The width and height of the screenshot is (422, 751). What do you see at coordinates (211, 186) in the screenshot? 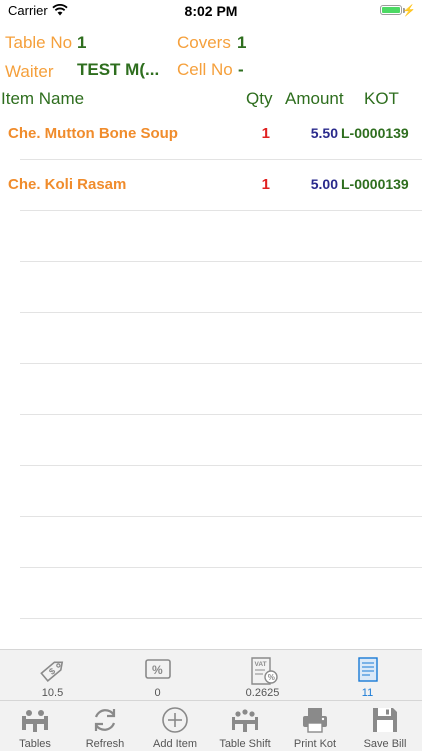
I see `item-row: Che. Koli Rasam 1 5.00 L-0000139` at bounding box center [211, 186].